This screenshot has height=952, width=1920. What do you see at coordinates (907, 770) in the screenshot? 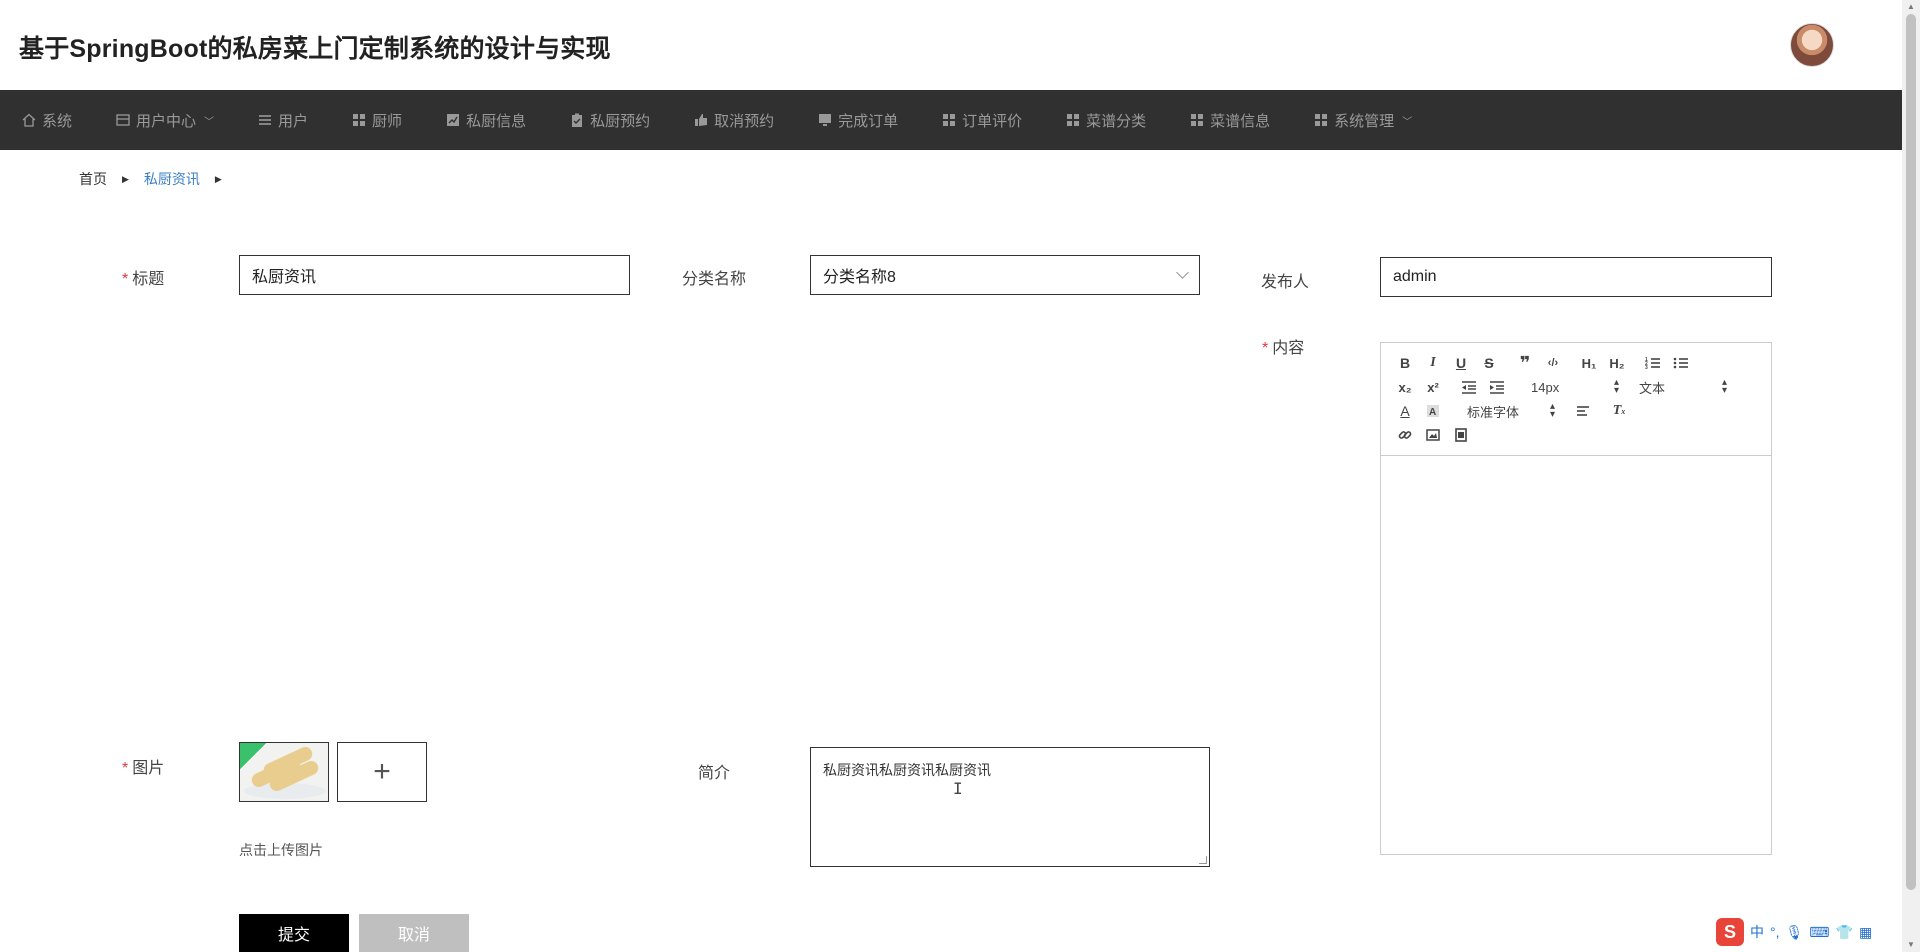
I see `intro-text: 私厨资讯私厨资讯私厨资讯` at bounding box center [907, 770].